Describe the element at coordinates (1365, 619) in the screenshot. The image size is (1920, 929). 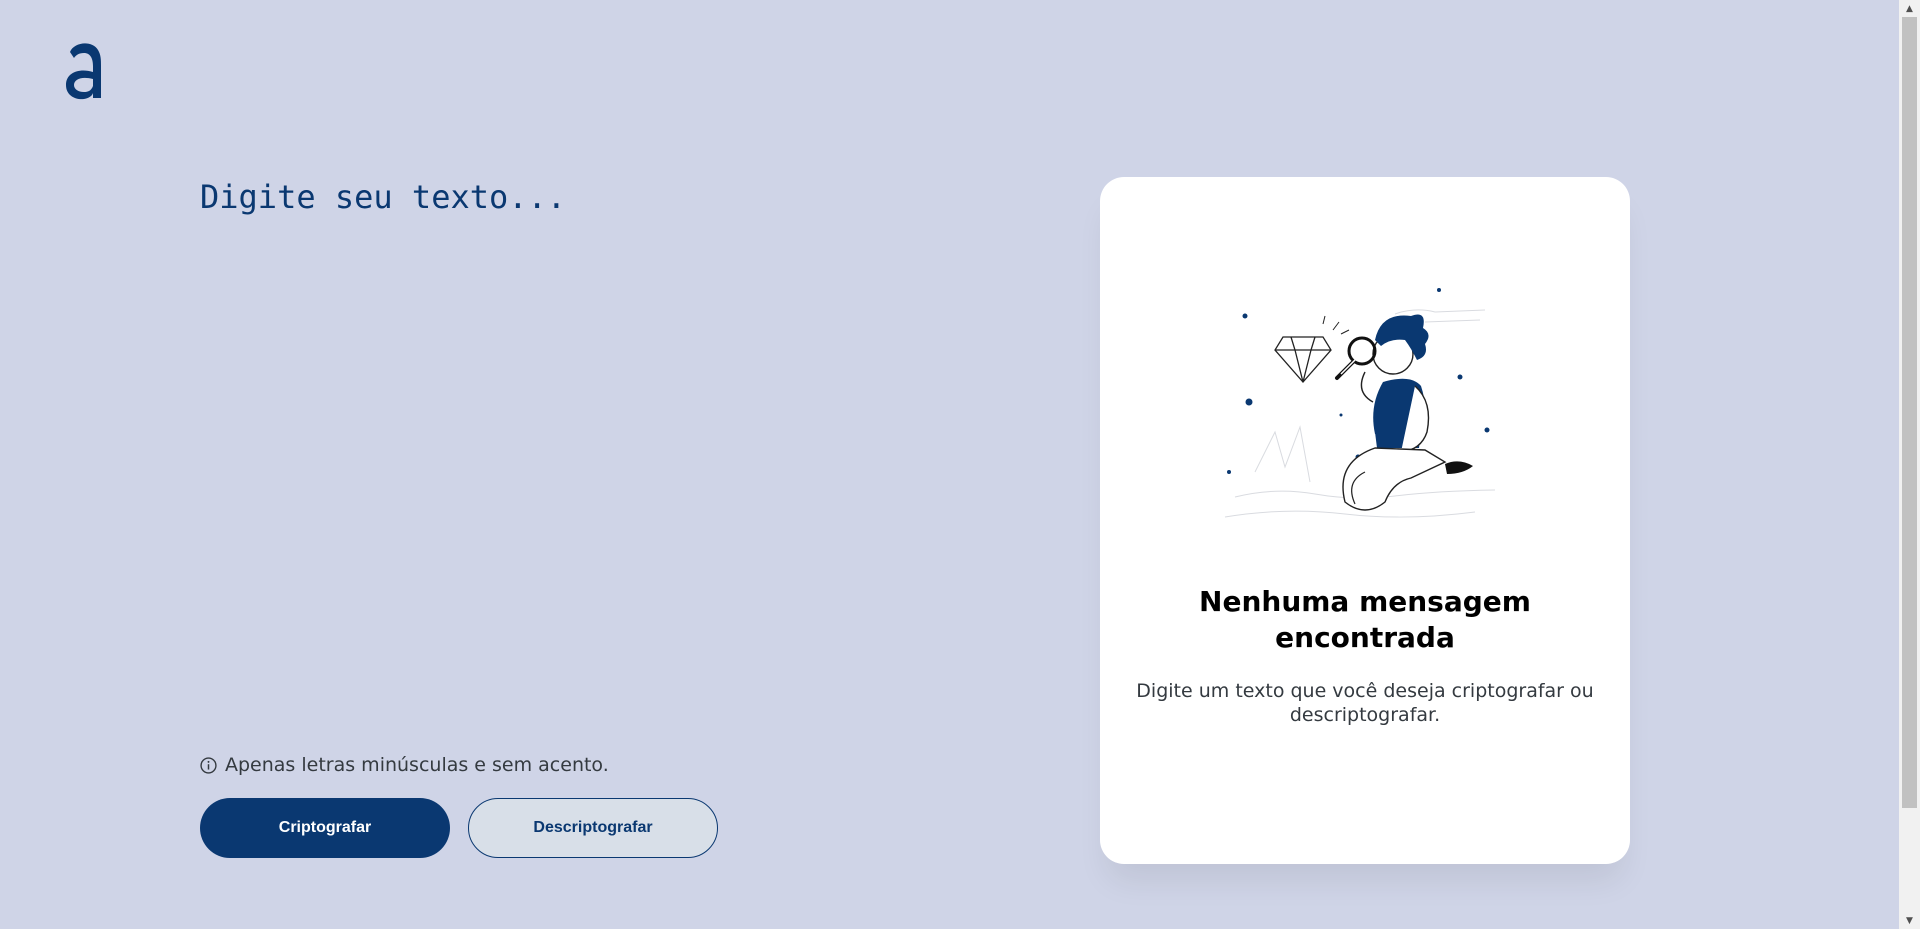
I see `result-title: Nenhuma mensagem encontrada` at that location.